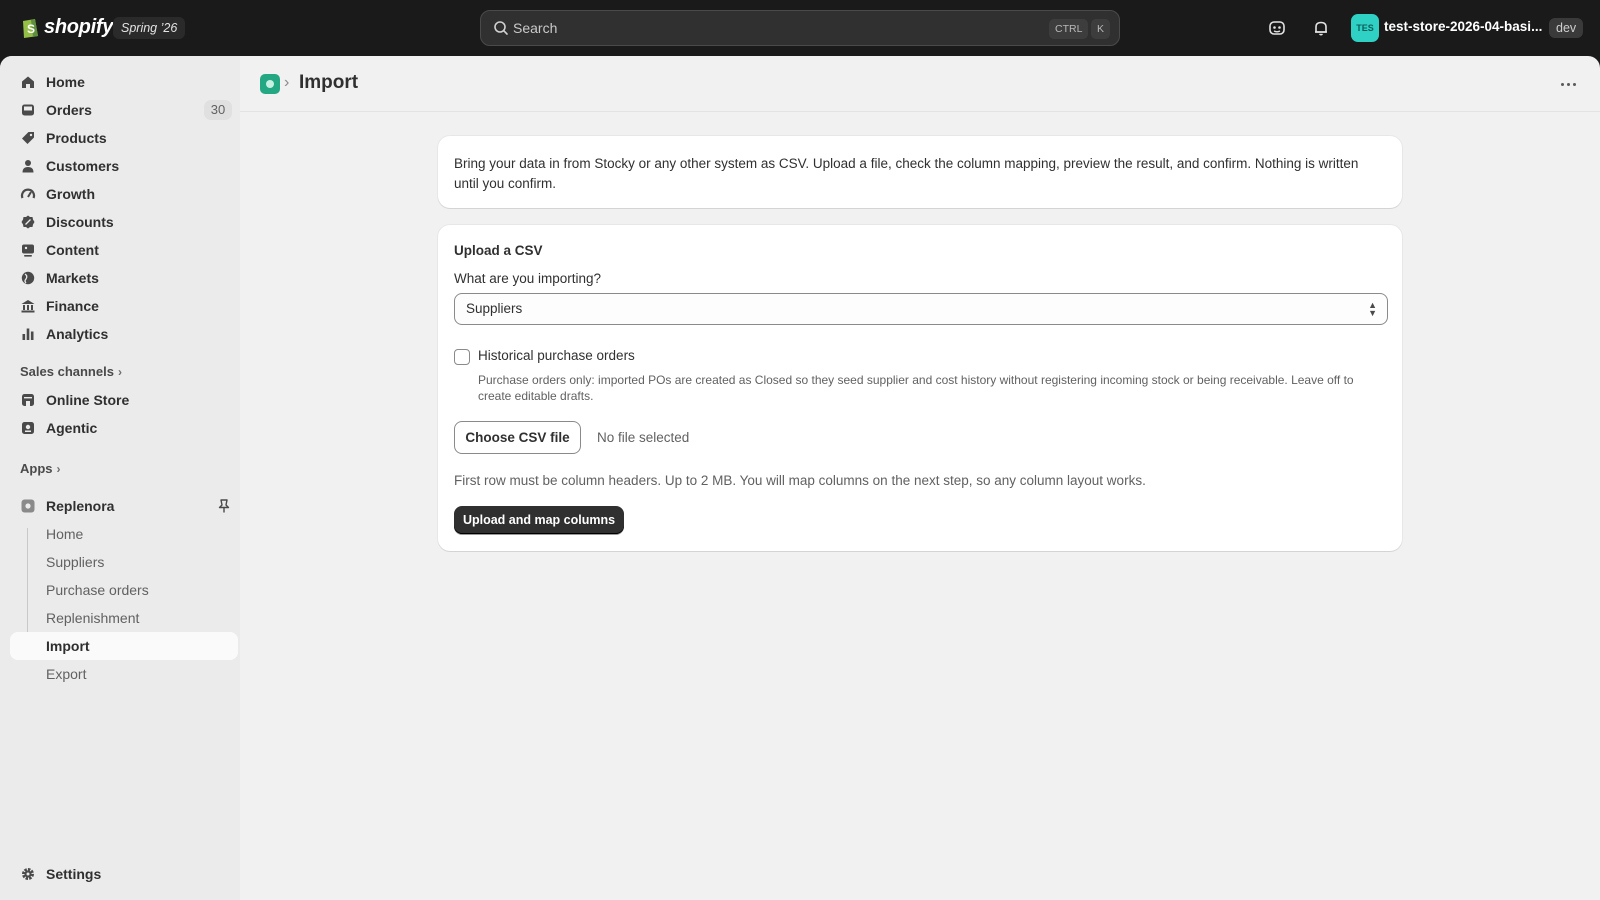 The height and width of the screenshot is (900, 1600). What do you see at coordinates (124, 250) in the screenshot?
I see `nav-content: Content` at bounding box center [124, 250].